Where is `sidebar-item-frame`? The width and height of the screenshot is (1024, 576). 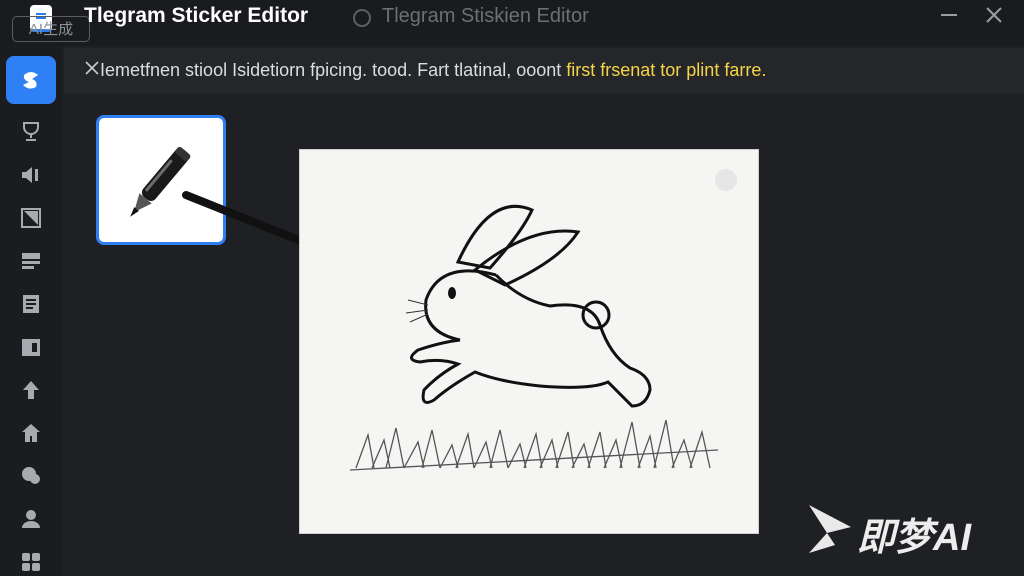
sidebar-item-frame is located at coordinates (31, 218).